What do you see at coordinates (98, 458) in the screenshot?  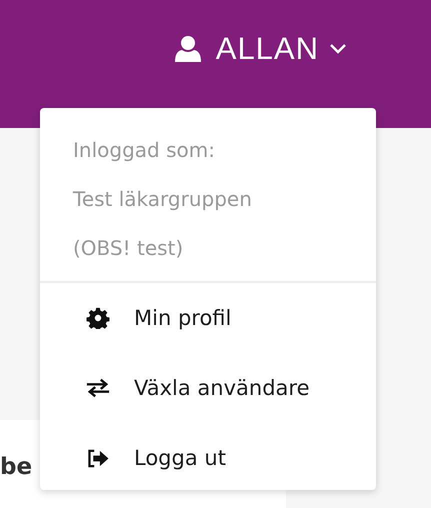 I see `logout-icon` at bounding box center [98, 458].